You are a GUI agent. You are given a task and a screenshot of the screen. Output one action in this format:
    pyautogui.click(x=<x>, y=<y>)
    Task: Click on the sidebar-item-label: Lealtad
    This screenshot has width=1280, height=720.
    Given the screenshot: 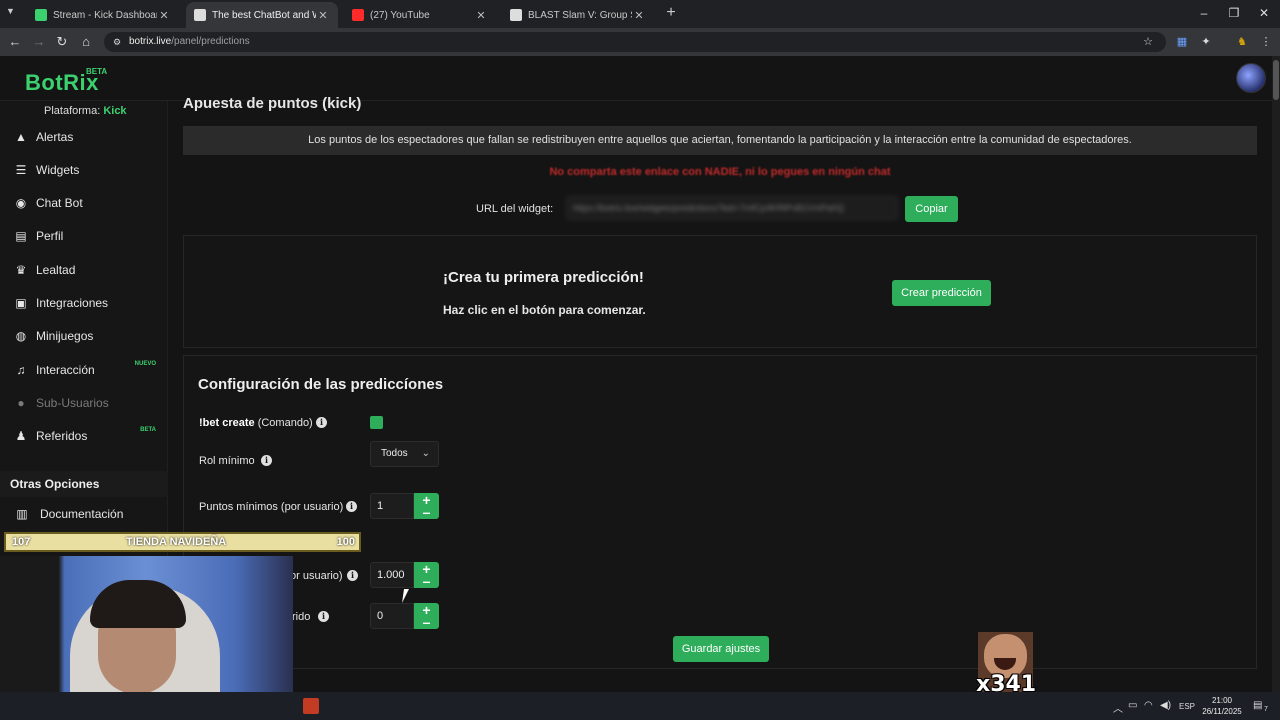 What is the action you would take?
    pyautogui.click(x=56, y=270)
    